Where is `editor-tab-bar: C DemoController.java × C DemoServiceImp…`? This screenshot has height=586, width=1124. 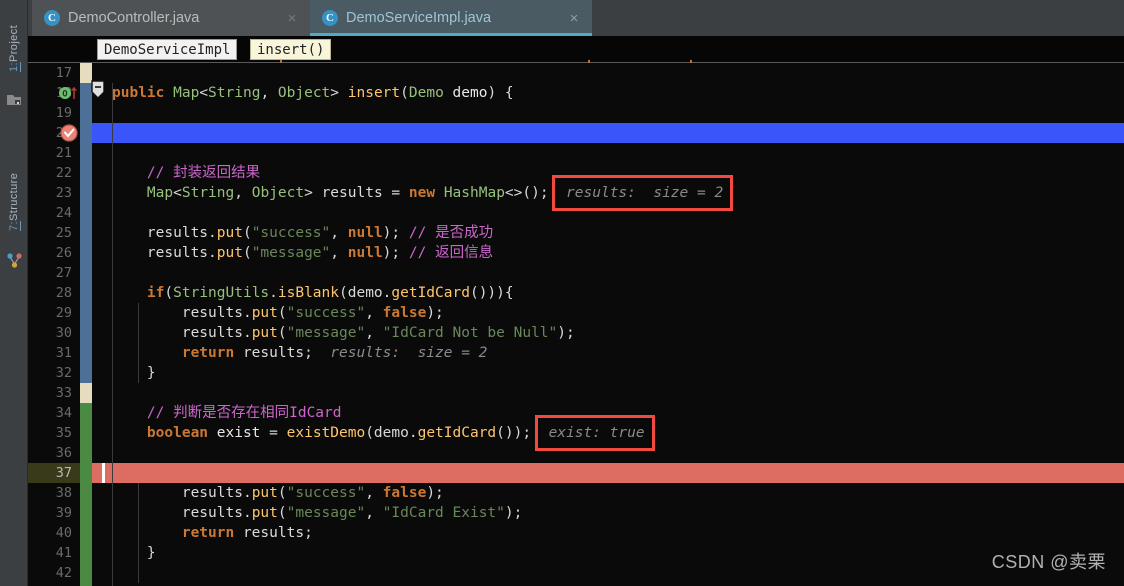
editor-tab-bar: C DemoController.java × C DemoServiceImp… is located at coordinates (576, 18).